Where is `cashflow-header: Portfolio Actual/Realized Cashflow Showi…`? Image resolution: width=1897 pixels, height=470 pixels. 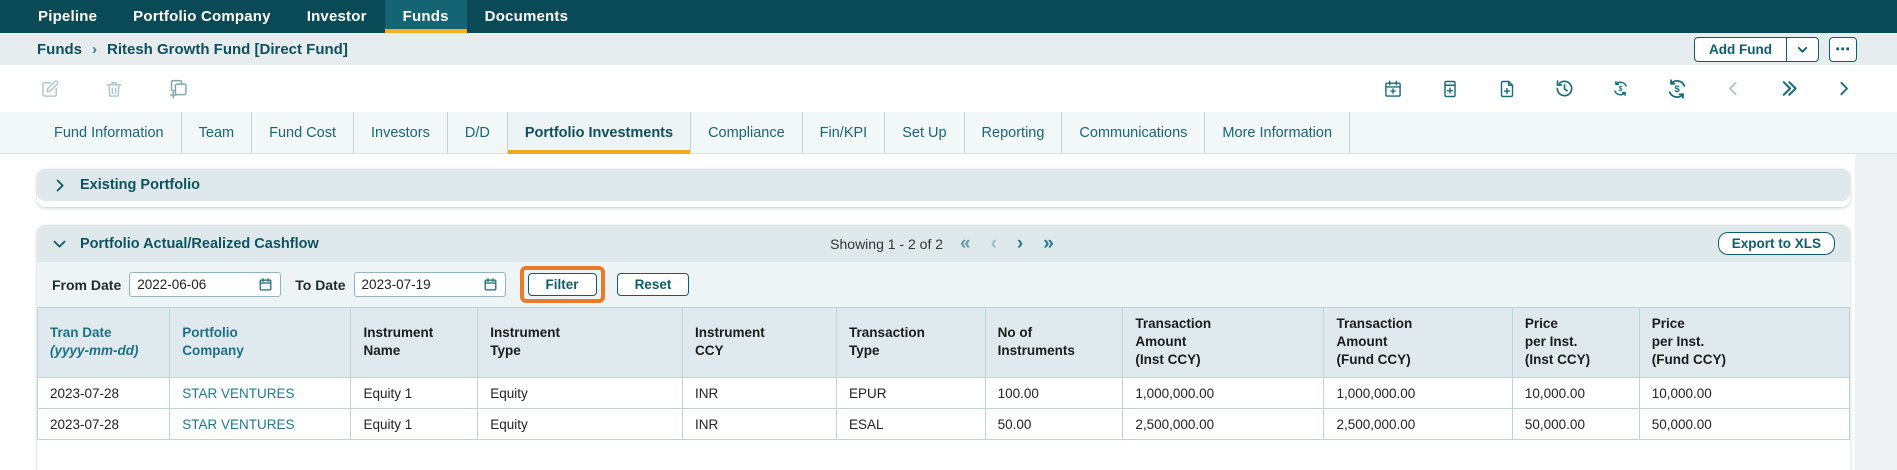 cashflow-header: Portfolio Actual/Realized Cashflow Showi… is located at coordinates (943, 243).